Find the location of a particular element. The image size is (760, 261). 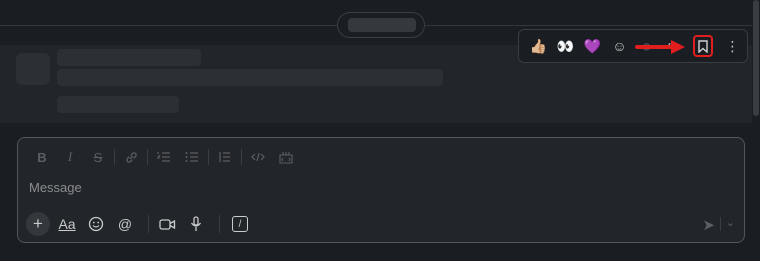

code-button is located at coordinates (258, 157).